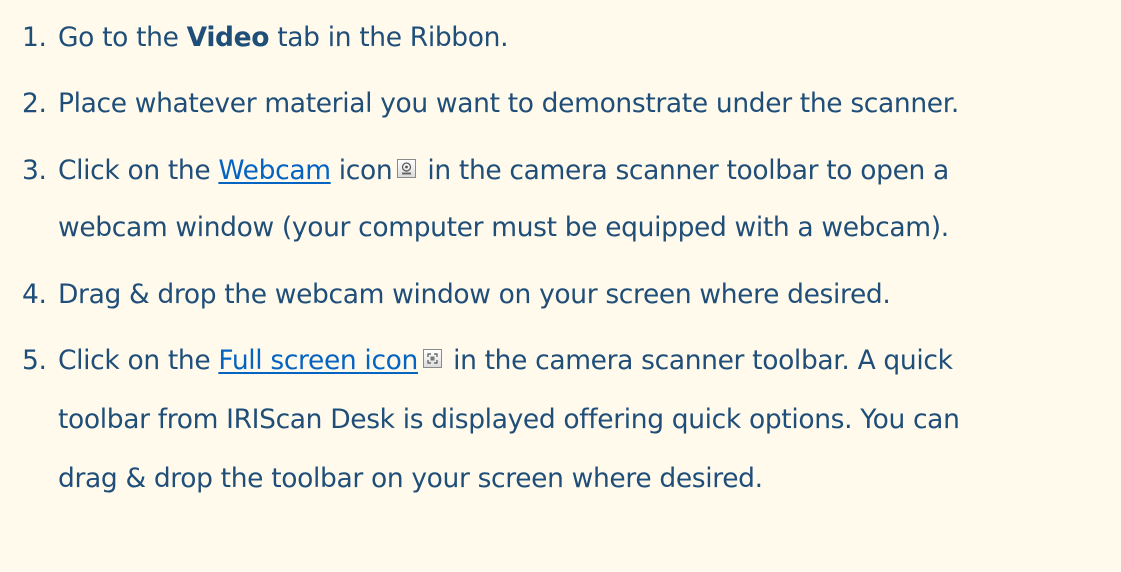 This screenshot has height=572, width=1121. Describe the element at coordinates (34, 170) in the screenshot. I see `step-3-number: 3.` at that location.